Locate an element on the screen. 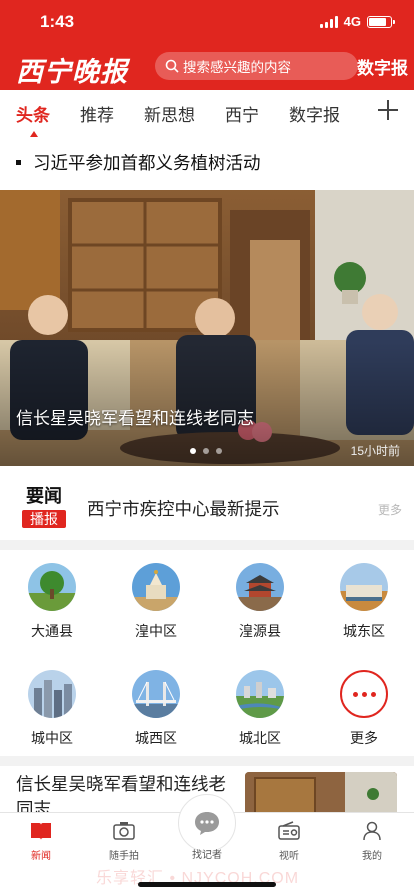 The height and width of the screenshot is (896, 414). find-reporter-button is located at coordinates (207, 823).